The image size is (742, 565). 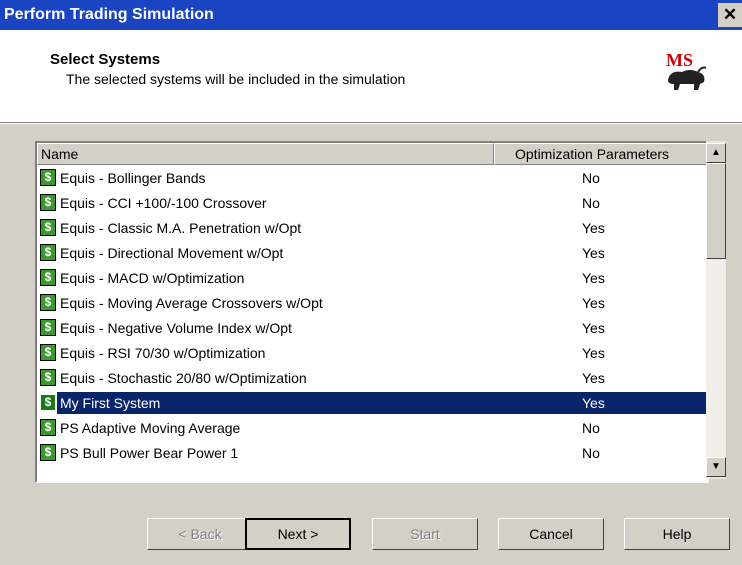 I want to click on list-item: $ Equis - RSI 70/30 w/Optimization Yes, so click(x=372, y=353).